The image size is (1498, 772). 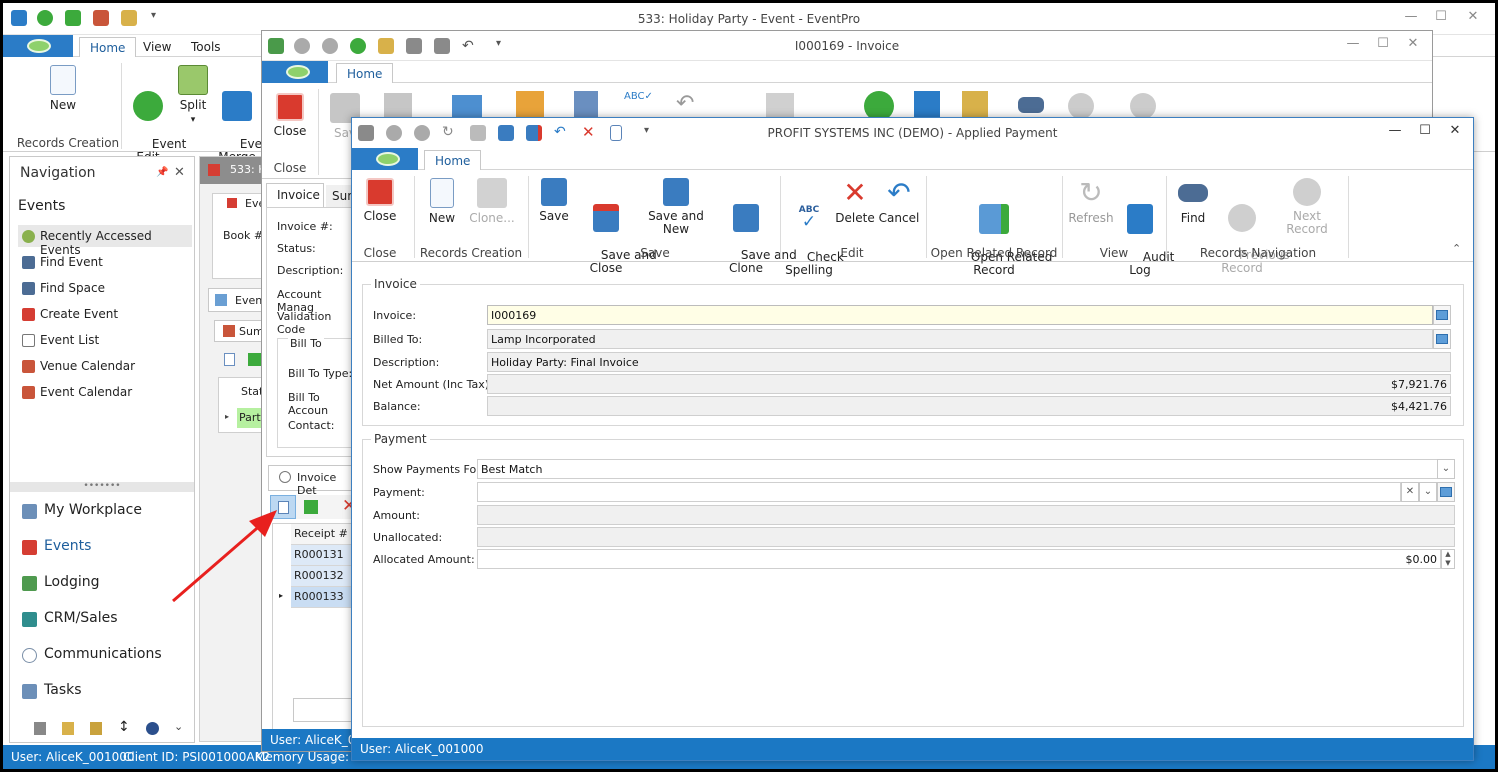 What do you see at coordinates (1410, 492) in the screenshot?
I see `payment-clear-icon: ✕` at bounding box center [1410, 492].